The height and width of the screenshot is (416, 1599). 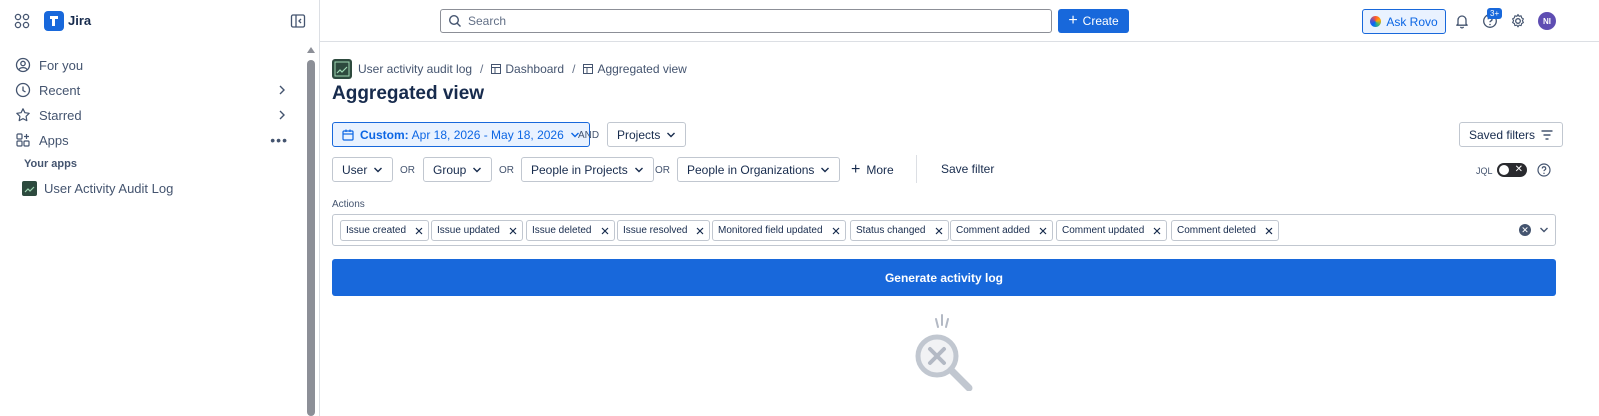 I want to click on toggle-off-icon: ✕, so click(x=1518, y=169).